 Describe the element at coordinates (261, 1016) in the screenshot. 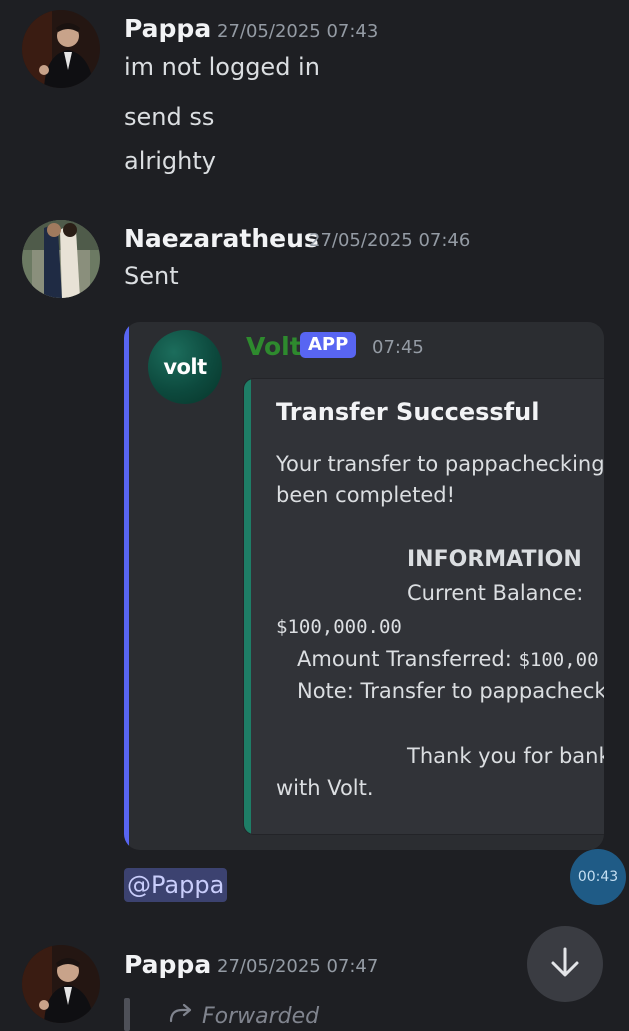

I see `forwarded-label: Forwarded` at that location.